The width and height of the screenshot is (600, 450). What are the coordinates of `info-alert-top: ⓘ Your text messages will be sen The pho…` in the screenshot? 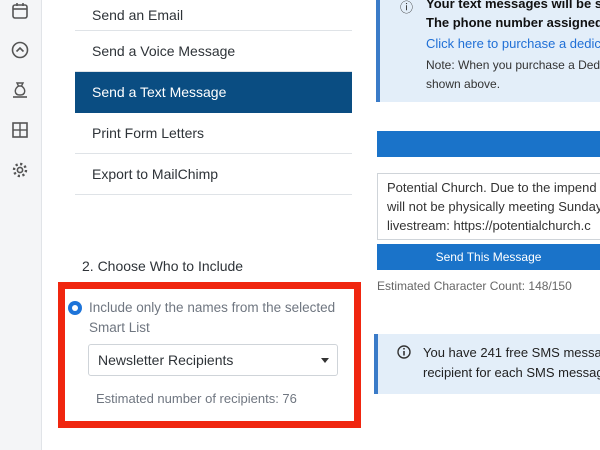 It's located at (488, 51).